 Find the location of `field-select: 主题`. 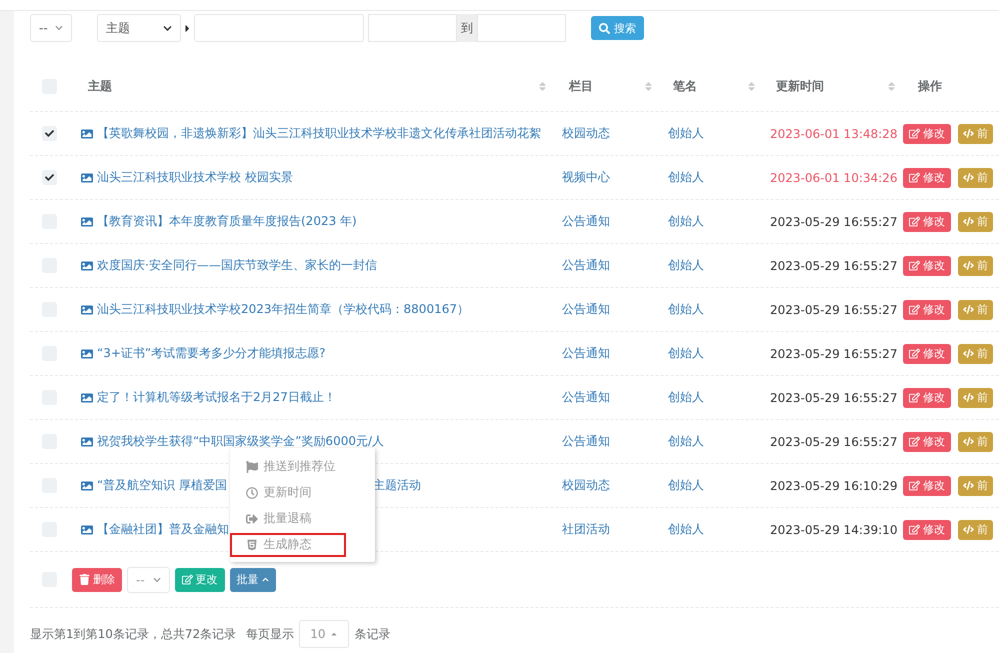

field-select: 主题 is located at coordinates (139, 28).